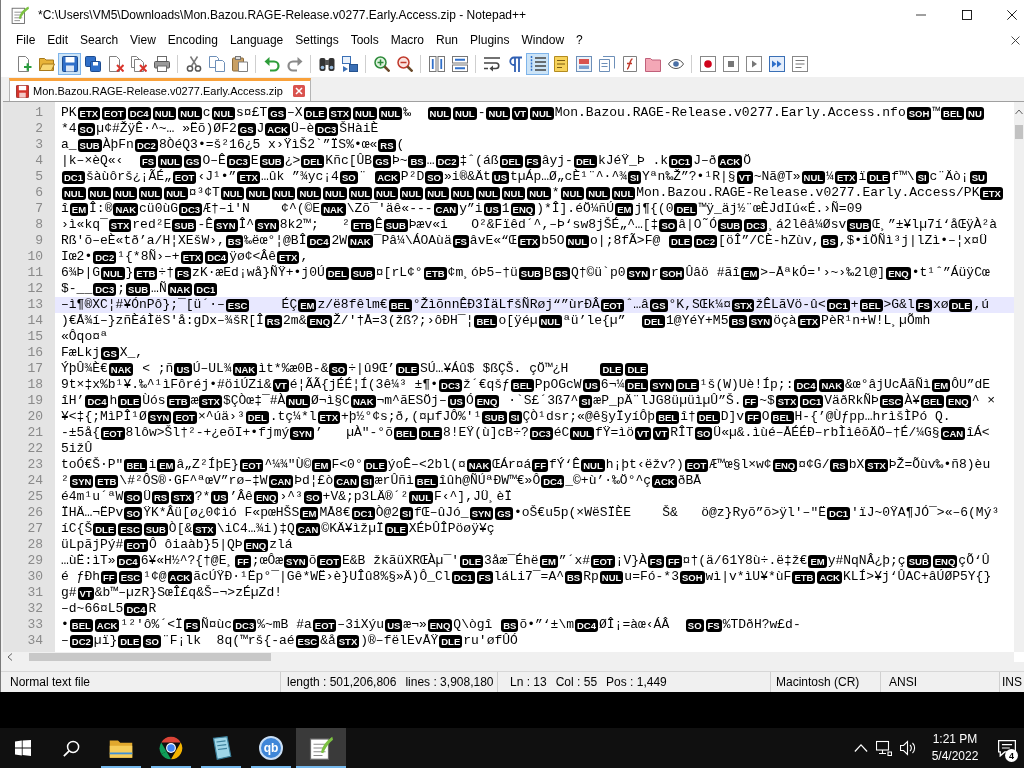  Describe the element at coordinates (362, 225) in the screenshot. I see `control-char-tag: ETB` at that location.